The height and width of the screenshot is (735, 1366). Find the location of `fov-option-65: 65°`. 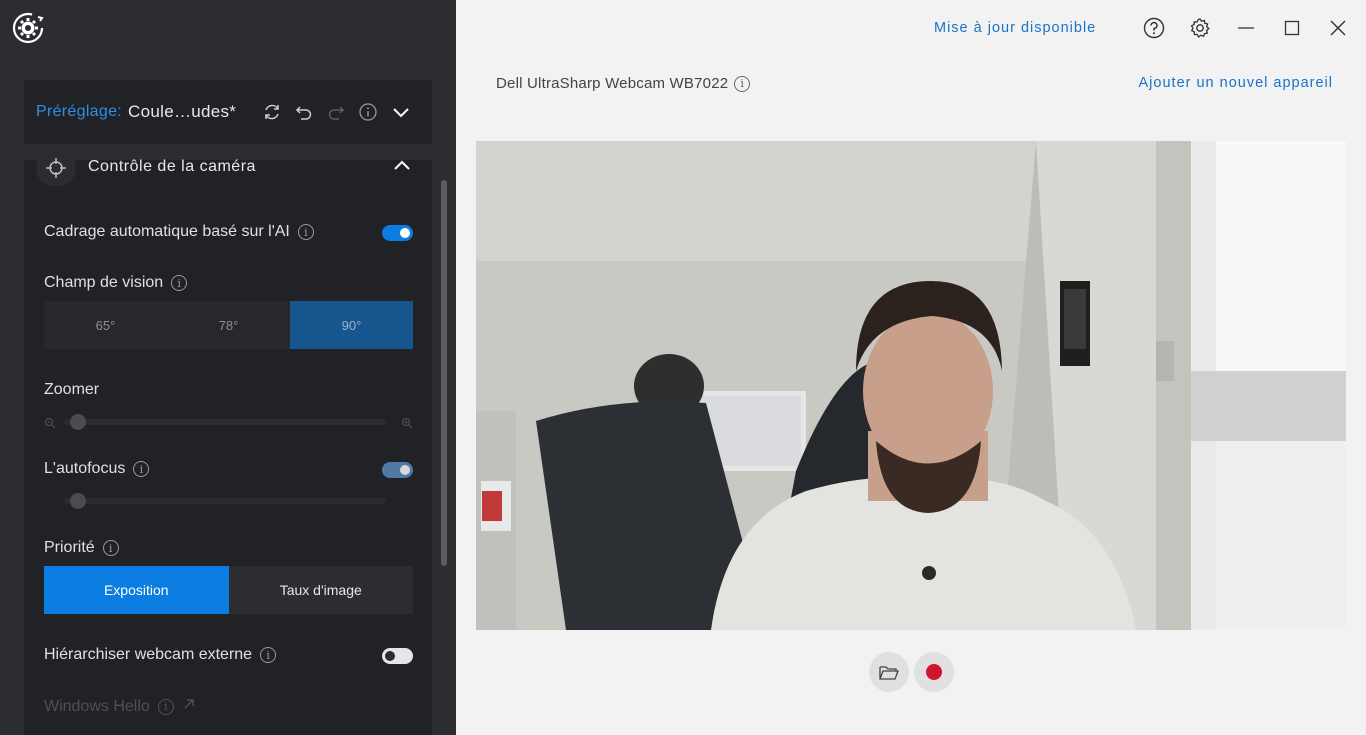

fov-option-65: 65° is located at coordinates (105, 325).